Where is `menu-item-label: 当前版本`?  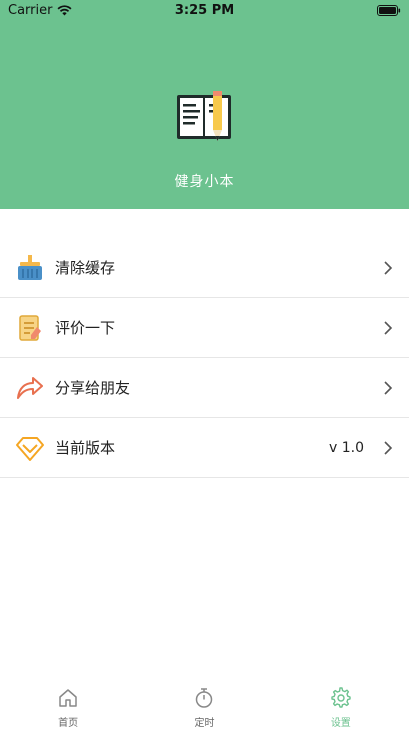
menu-item-label: 当前版本 is located at coordinates (85, 448).